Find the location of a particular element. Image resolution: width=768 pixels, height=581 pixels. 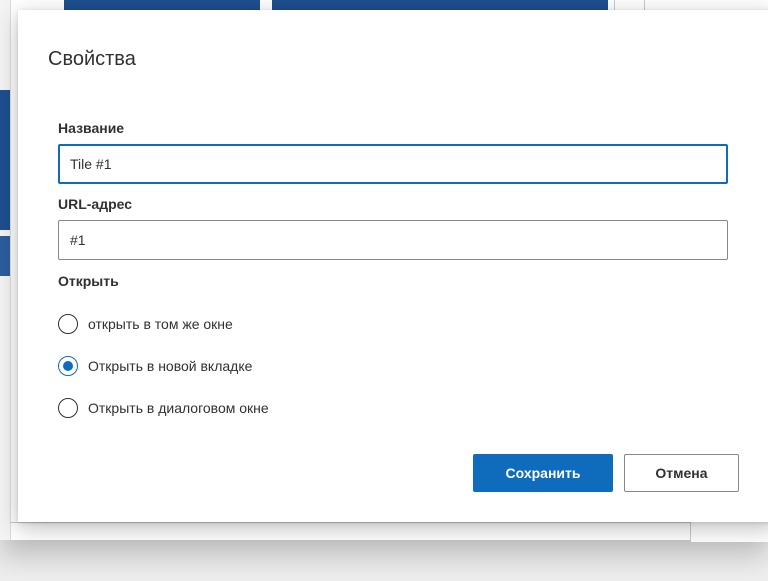

radio-option-label: открыть в том же окне is located at coordinates (160, 324).